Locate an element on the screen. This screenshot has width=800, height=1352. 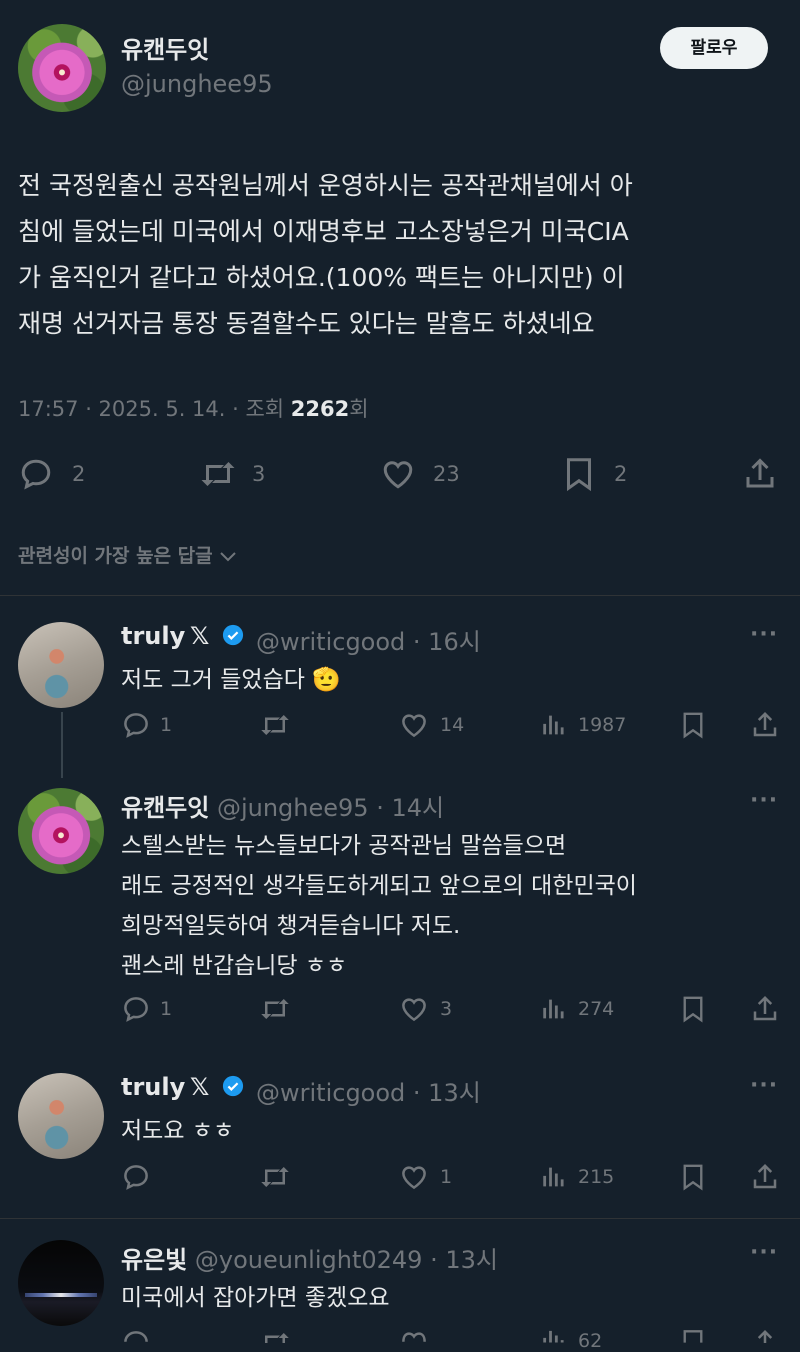
sort-dropdown: 관련성이 가장 높은 답글 is located at coordinates (127, 554).